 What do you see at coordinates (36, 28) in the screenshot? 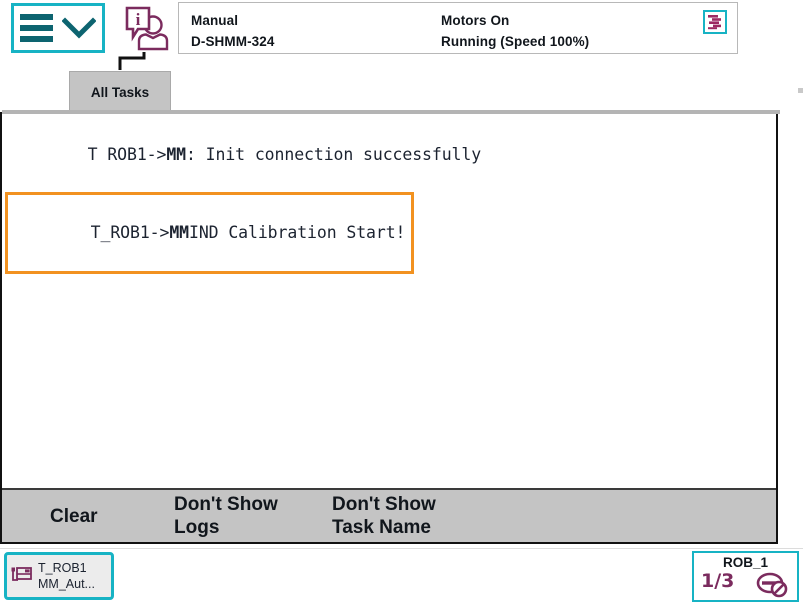
I see `hamburger-icon` at bounding box center [36, 28].